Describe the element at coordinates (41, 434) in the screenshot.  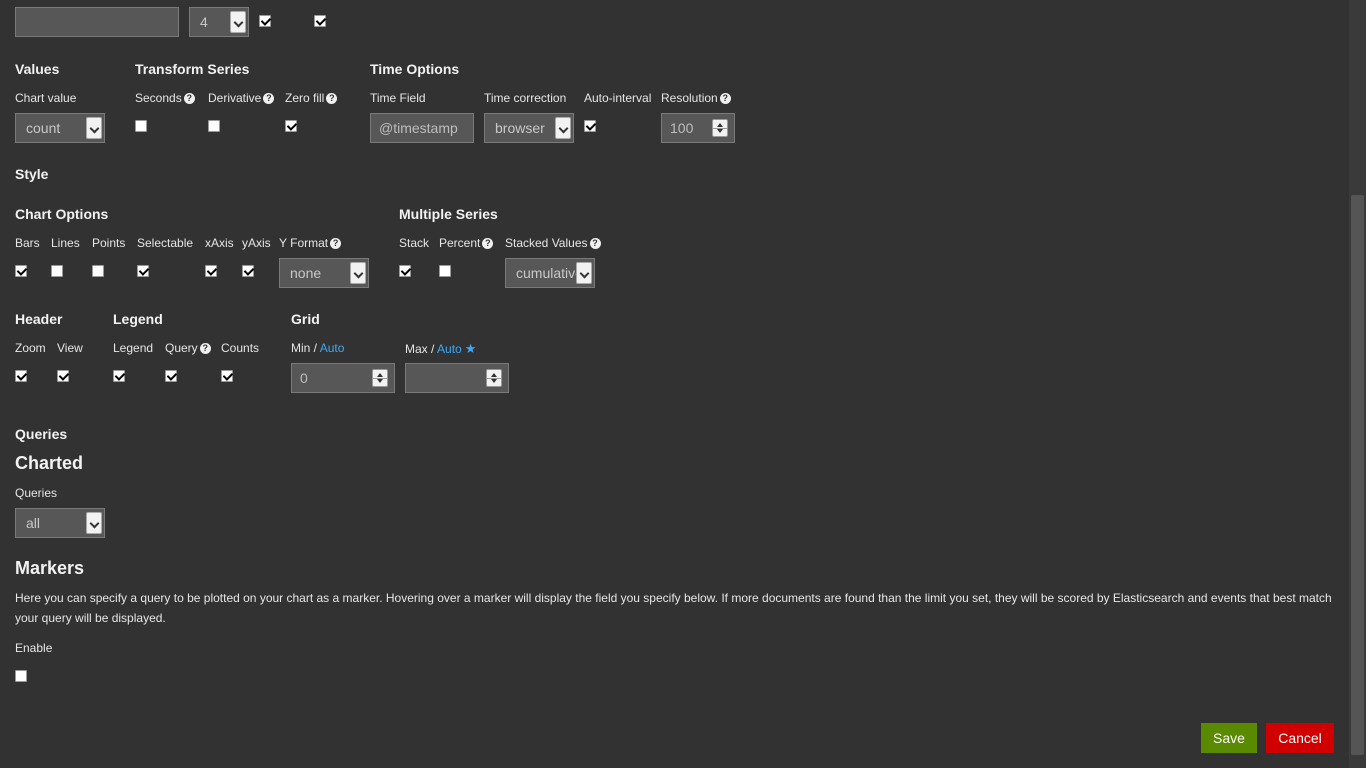
I see `queries-heading: Queries` at that location.